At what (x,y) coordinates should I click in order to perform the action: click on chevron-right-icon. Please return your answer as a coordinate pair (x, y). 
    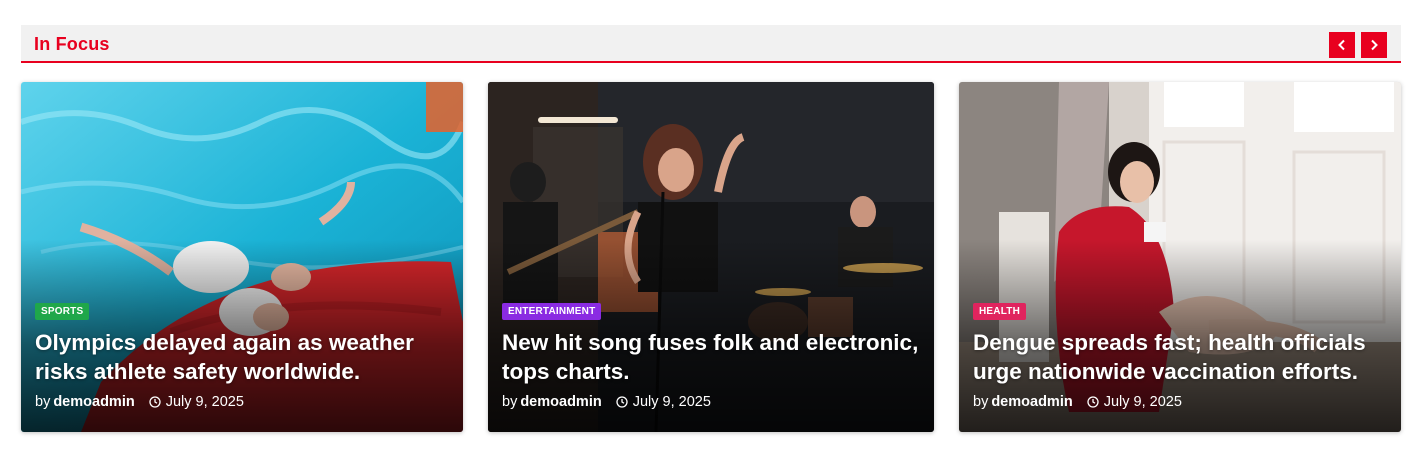
    Looking at the image, I should click on (1374, 45).